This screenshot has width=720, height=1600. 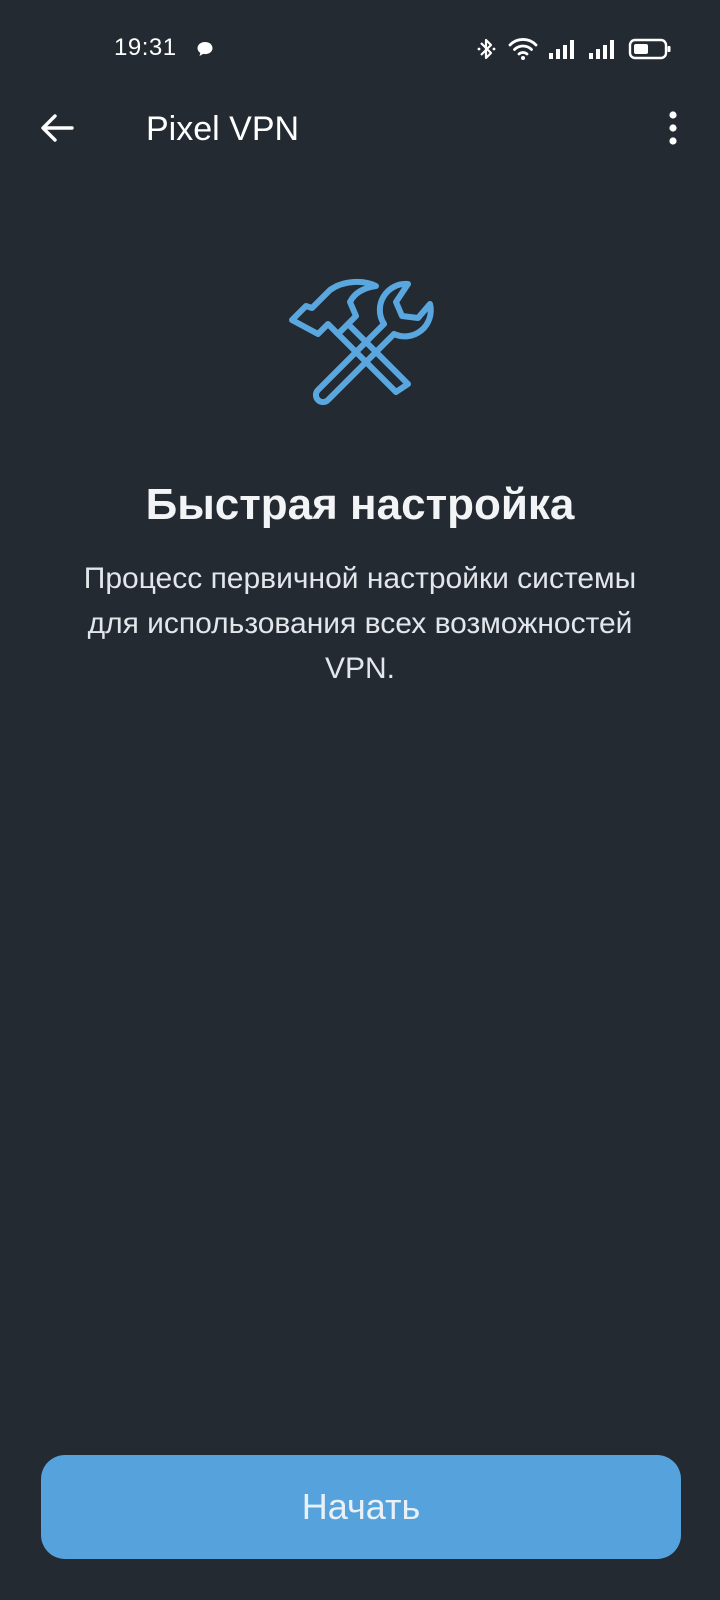 I want to click on battery-icon, so click(x=650, y=49).